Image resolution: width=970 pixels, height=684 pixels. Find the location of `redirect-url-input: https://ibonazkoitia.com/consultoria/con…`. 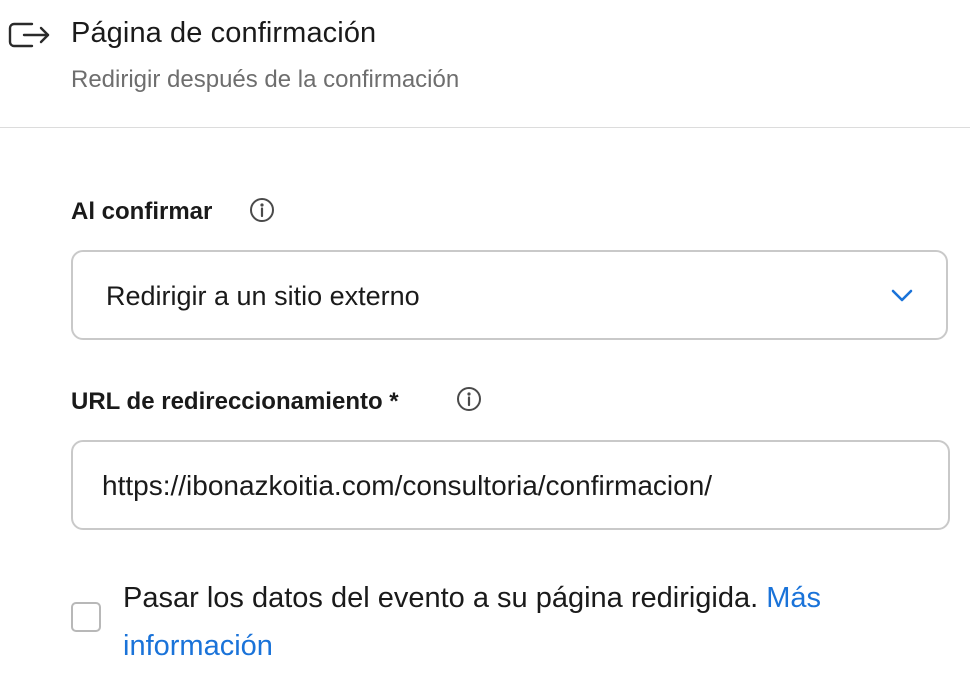

redirect-url-input: https://ibonazkoitia.com/consultoria/con… is located at coordinates (510, 485).